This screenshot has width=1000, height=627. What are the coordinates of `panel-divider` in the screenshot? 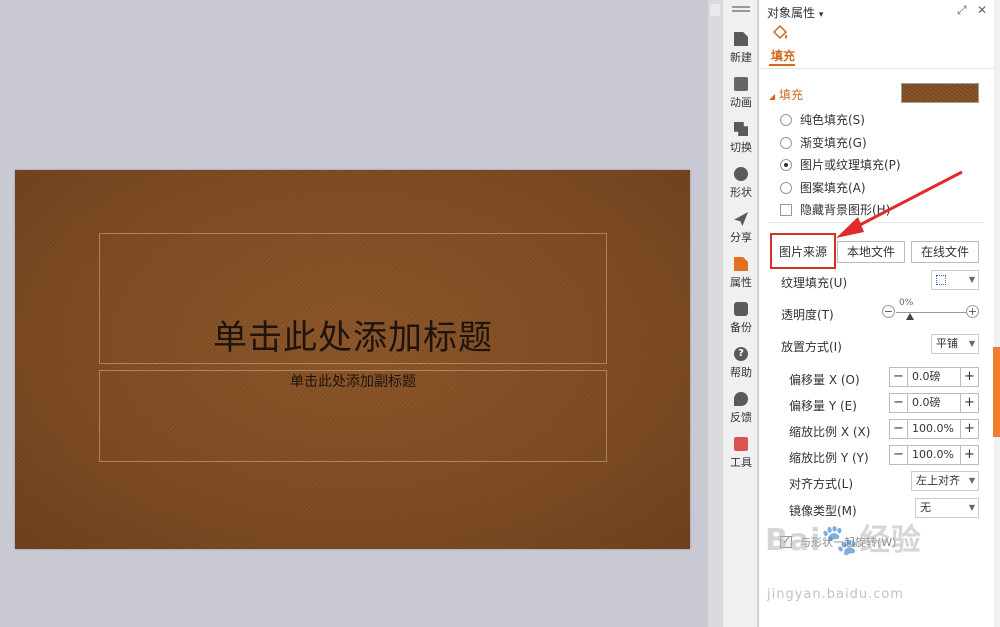 It's located at (876, 68).